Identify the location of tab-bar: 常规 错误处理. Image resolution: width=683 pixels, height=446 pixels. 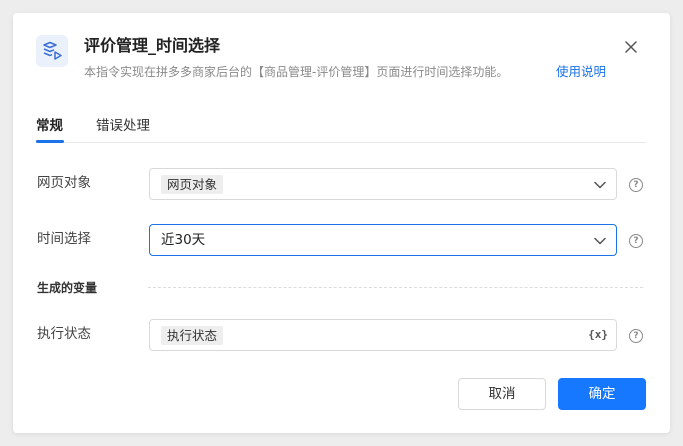
(341, 128).